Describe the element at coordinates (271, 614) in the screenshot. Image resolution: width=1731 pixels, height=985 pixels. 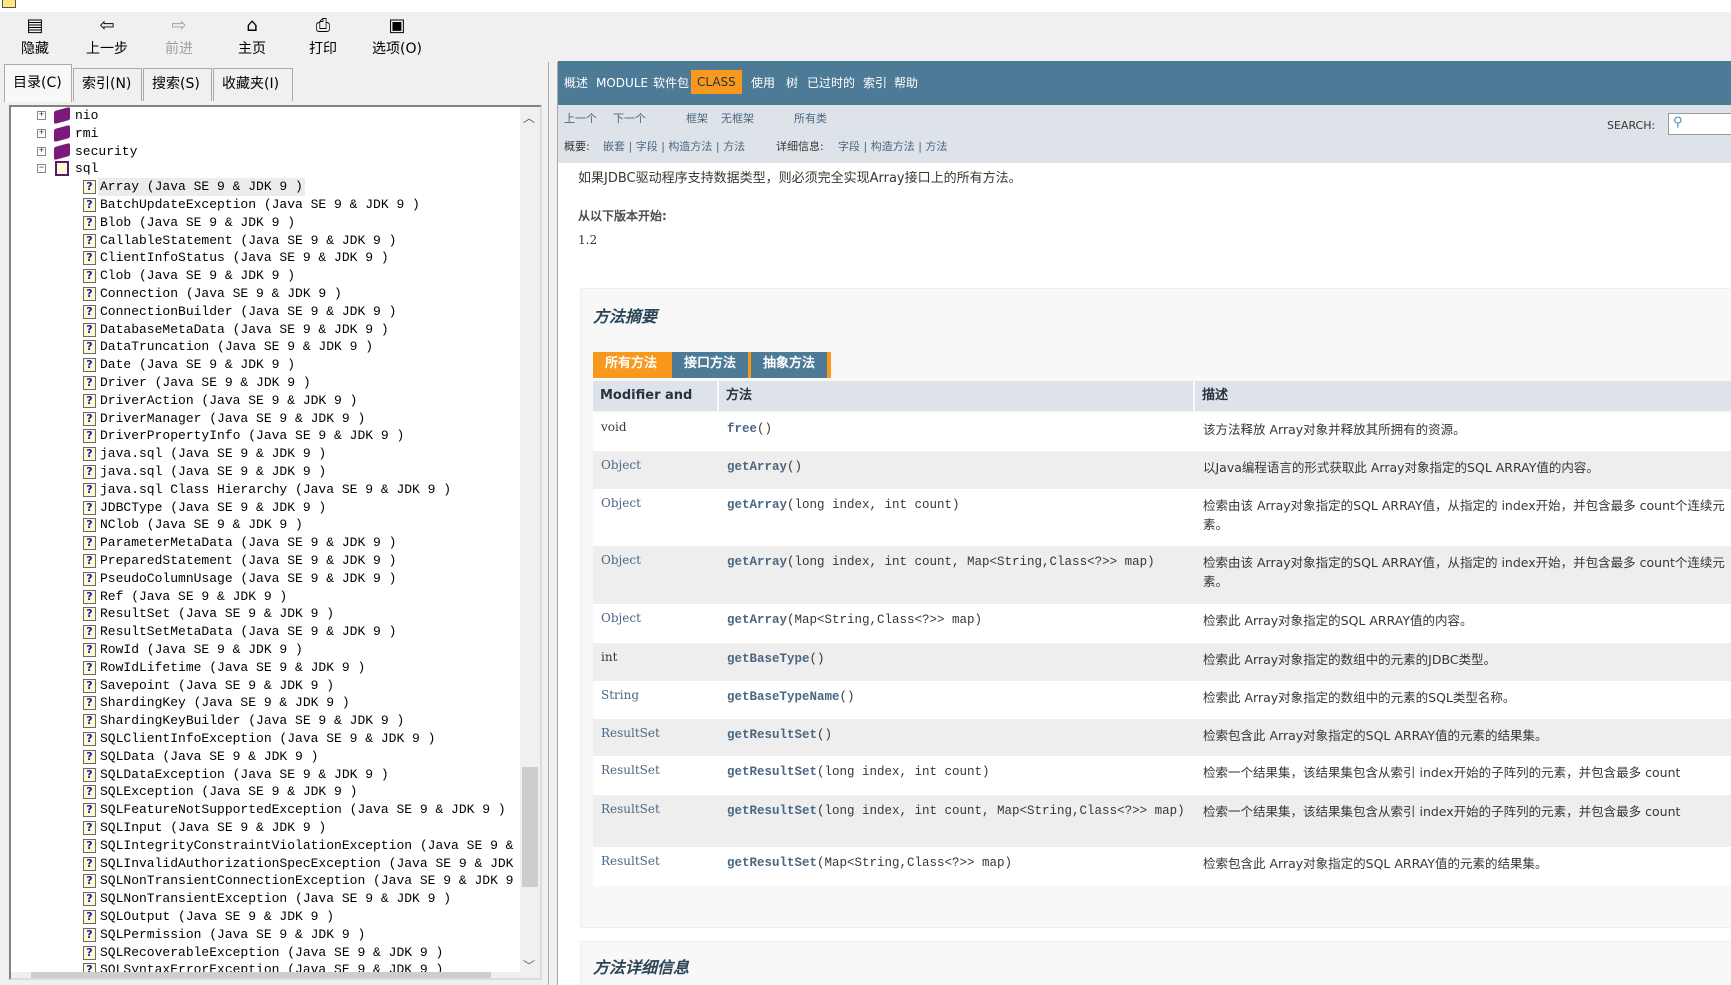
I see `tree-class-item: ? ResultSet (Java SE 9 & JDK 9 )` at that location.